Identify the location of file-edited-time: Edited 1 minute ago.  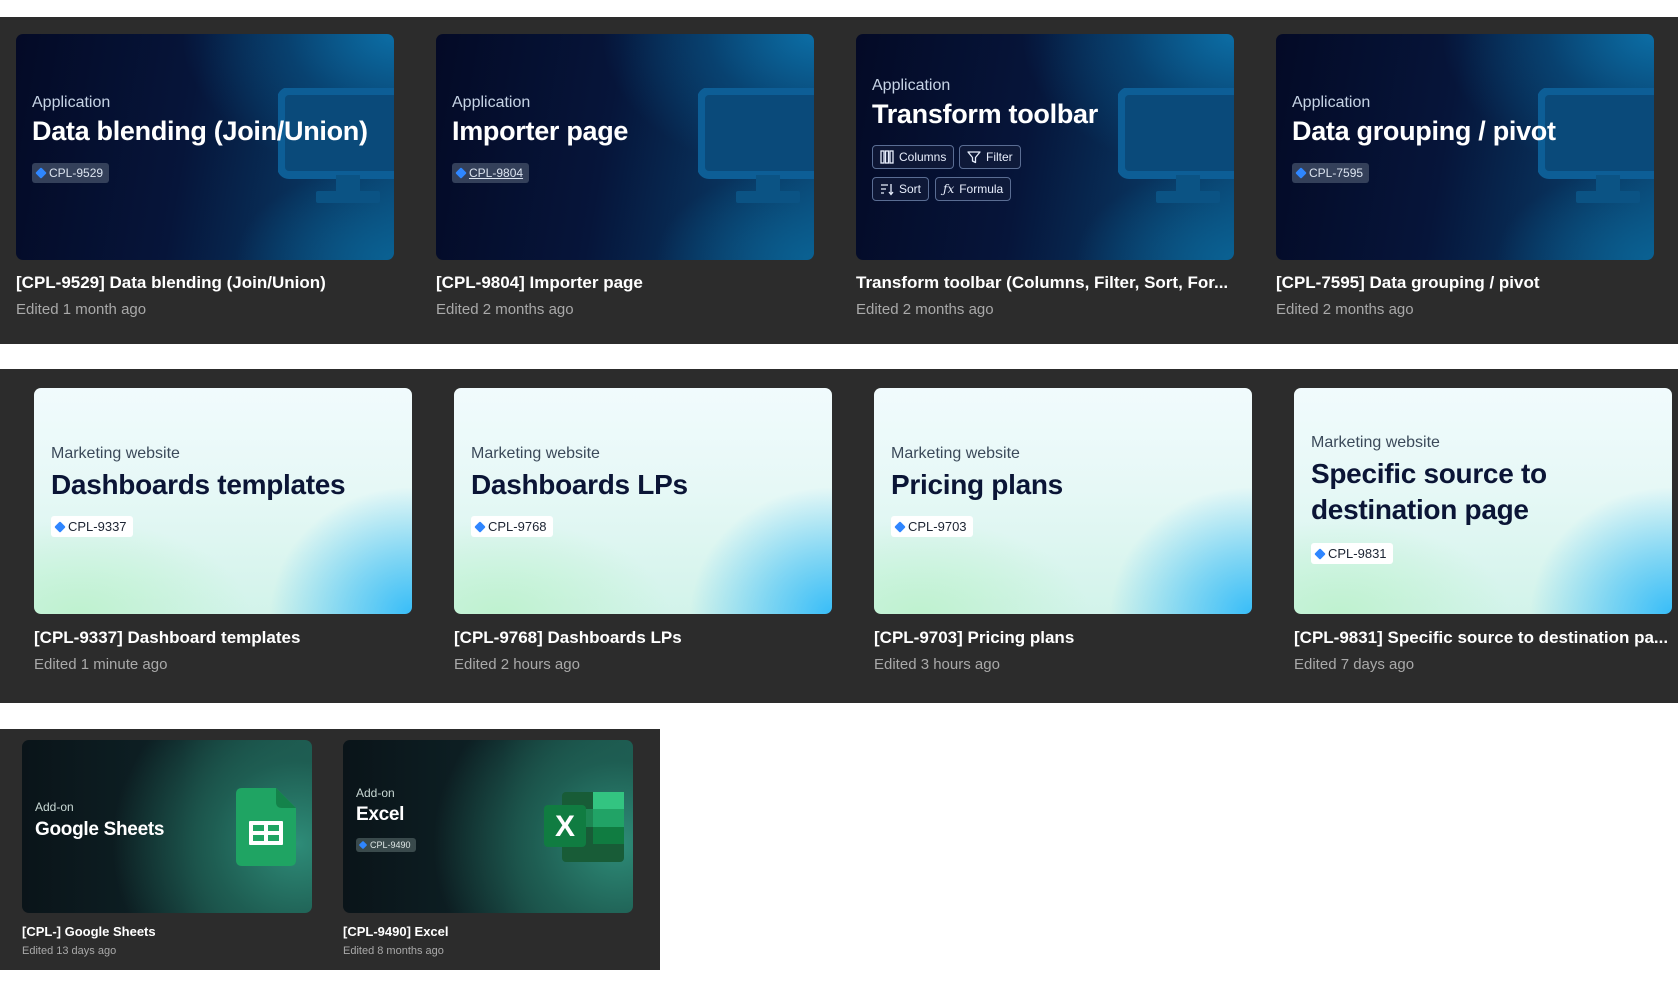
(101, 664).